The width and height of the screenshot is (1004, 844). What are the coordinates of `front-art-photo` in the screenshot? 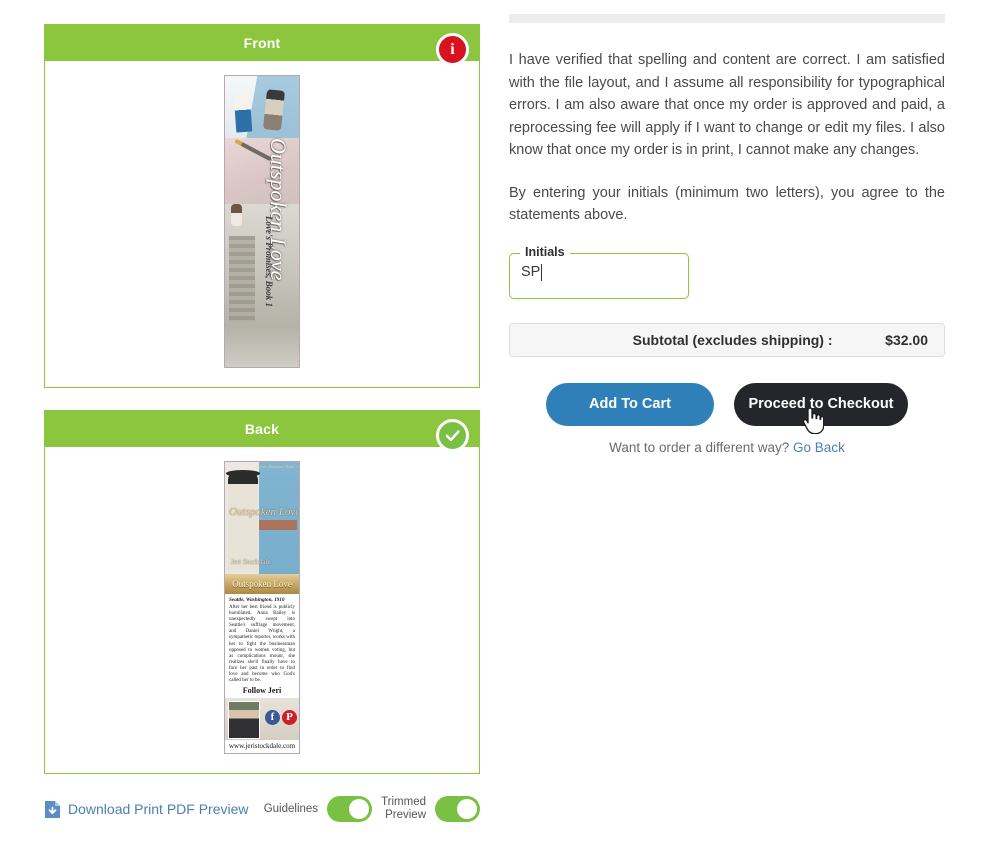 It's located at (262, 107).